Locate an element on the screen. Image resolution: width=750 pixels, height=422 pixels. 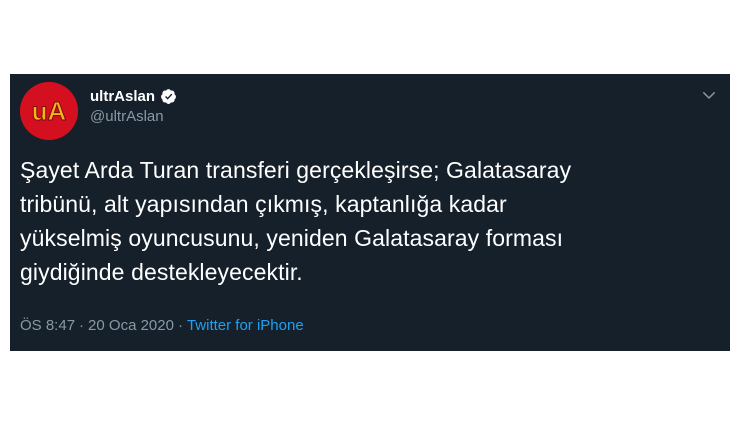
user-name-row: ultrAslan is located at coordinates (133, 96).